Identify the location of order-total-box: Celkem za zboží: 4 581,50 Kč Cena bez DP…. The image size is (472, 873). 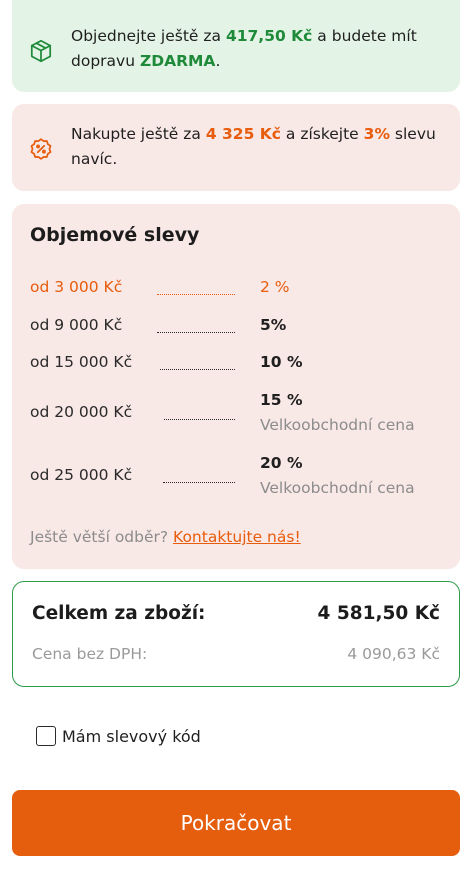
(236, 634).